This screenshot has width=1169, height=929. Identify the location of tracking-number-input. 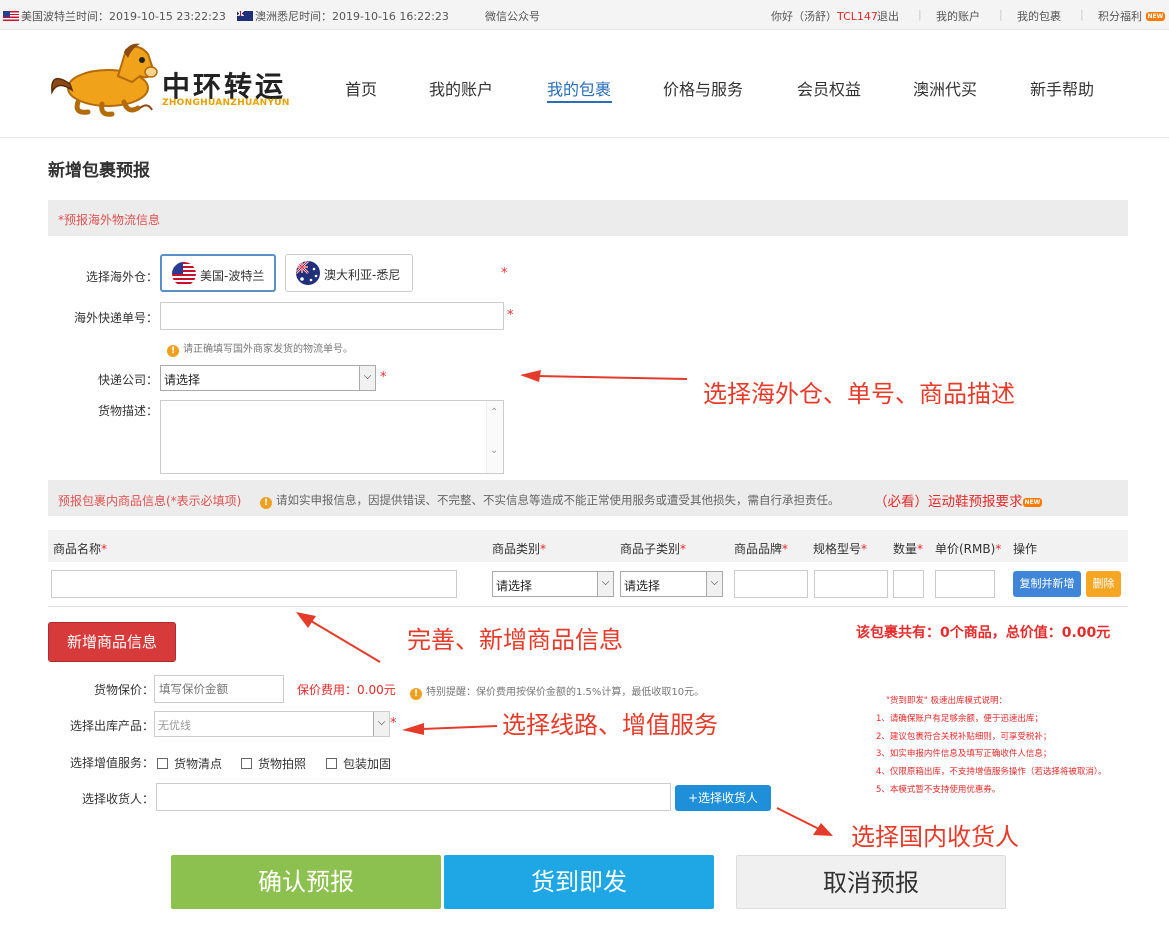
(332, 316).